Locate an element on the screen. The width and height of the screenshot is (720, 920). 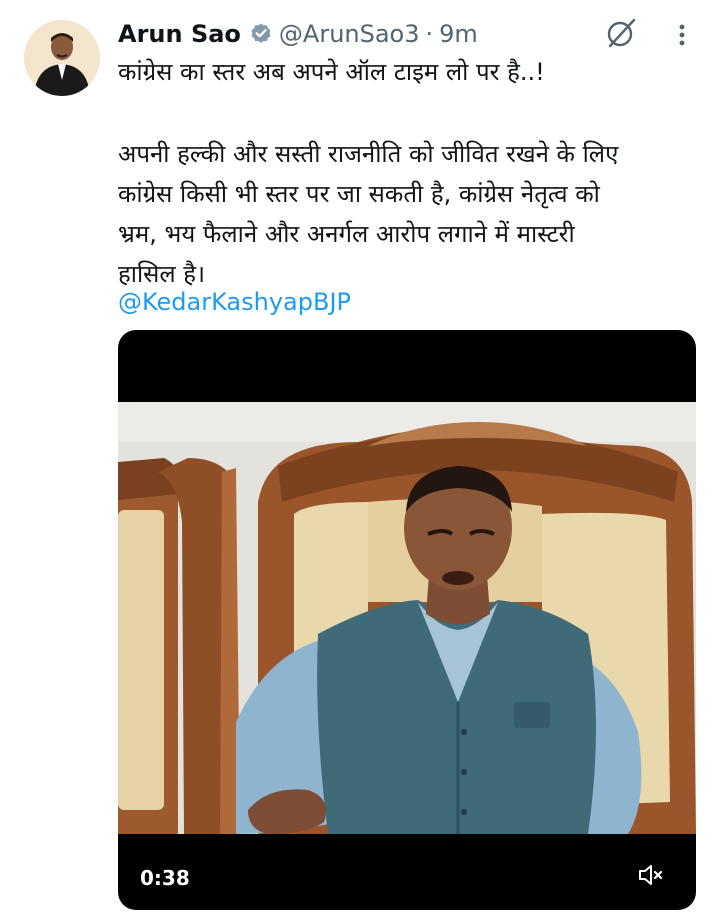
author-handle: @ArunSao3 is located at coordinates (349, 34).